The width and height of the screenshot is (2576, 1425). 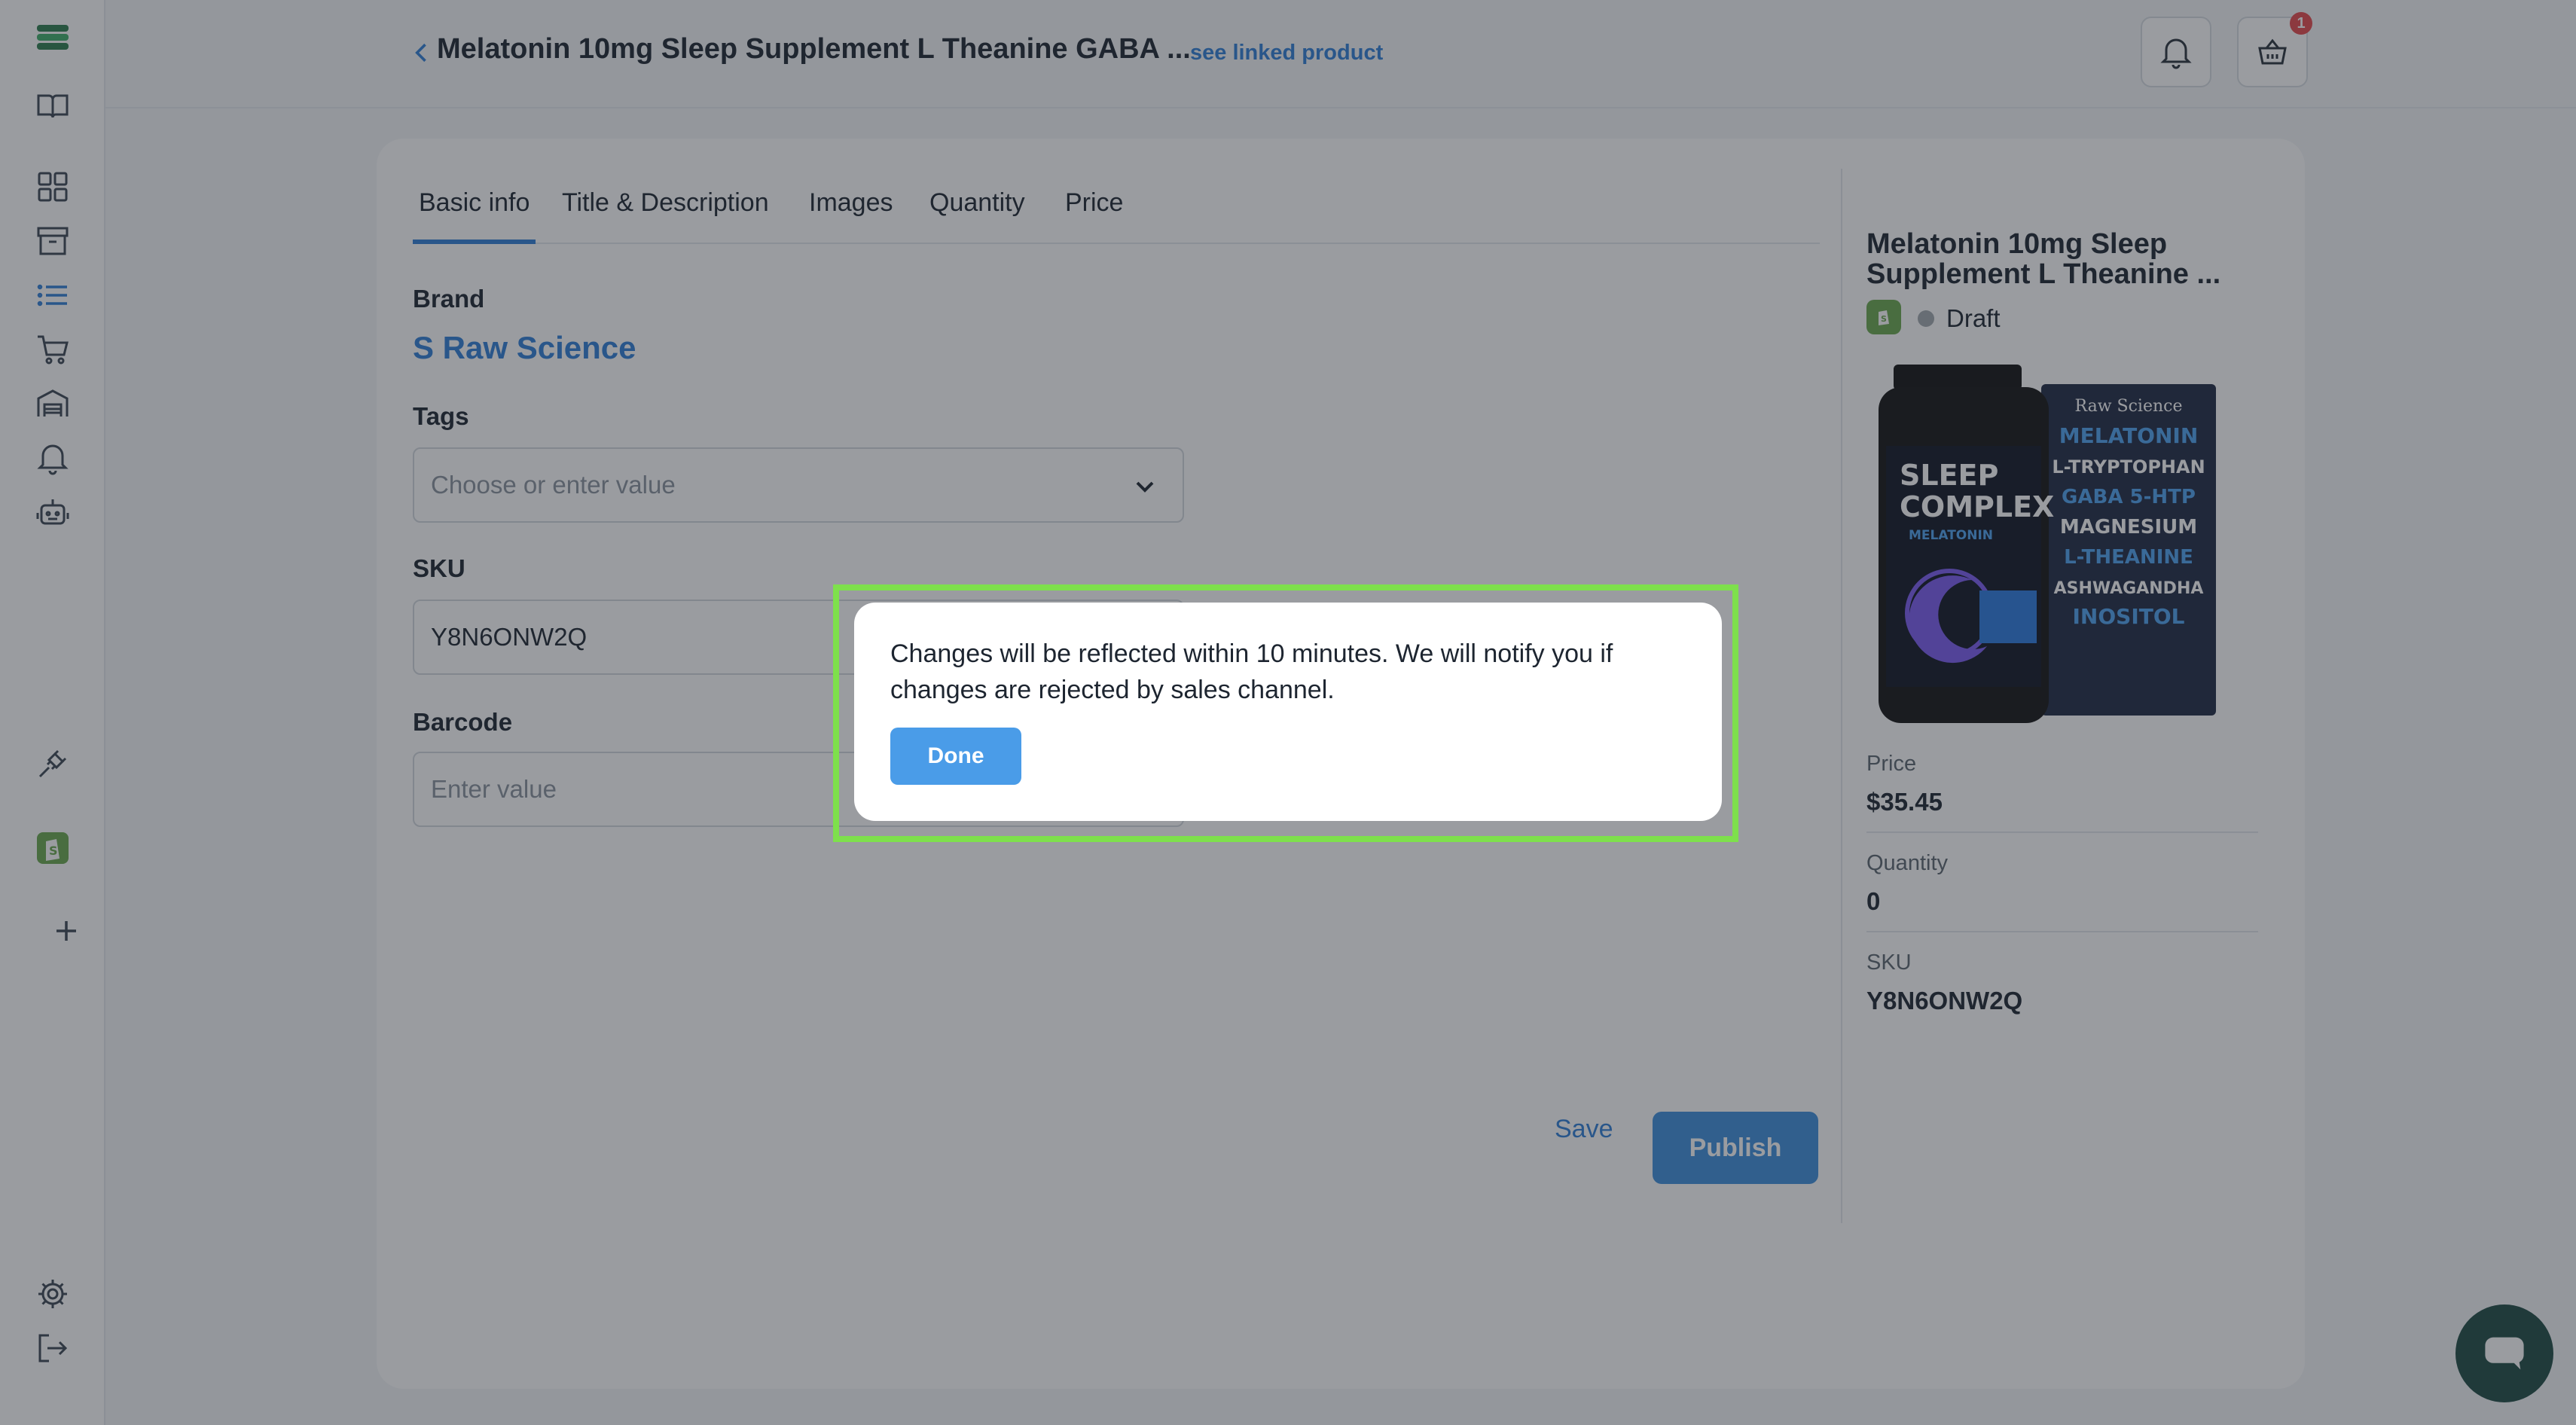 I want to click on done-button: Done, so click(x=956, y=757).